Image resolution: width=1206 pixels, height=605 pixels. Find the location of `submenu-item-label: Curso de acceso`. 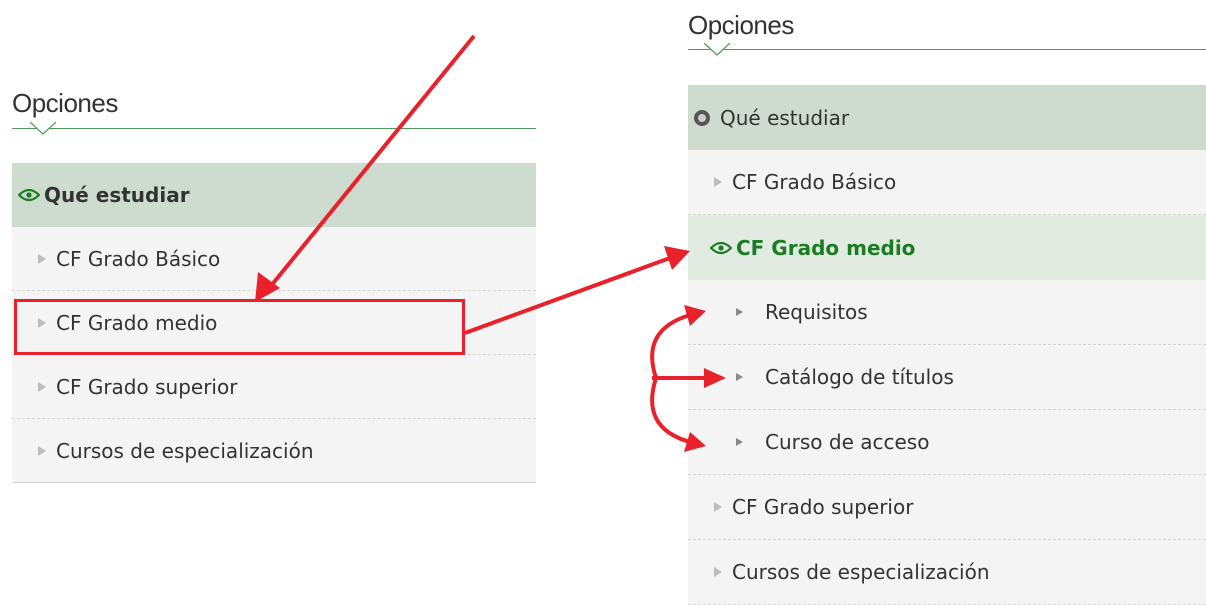

submenu-item-label: Curso de acceso is located at coordinates (847, 442).